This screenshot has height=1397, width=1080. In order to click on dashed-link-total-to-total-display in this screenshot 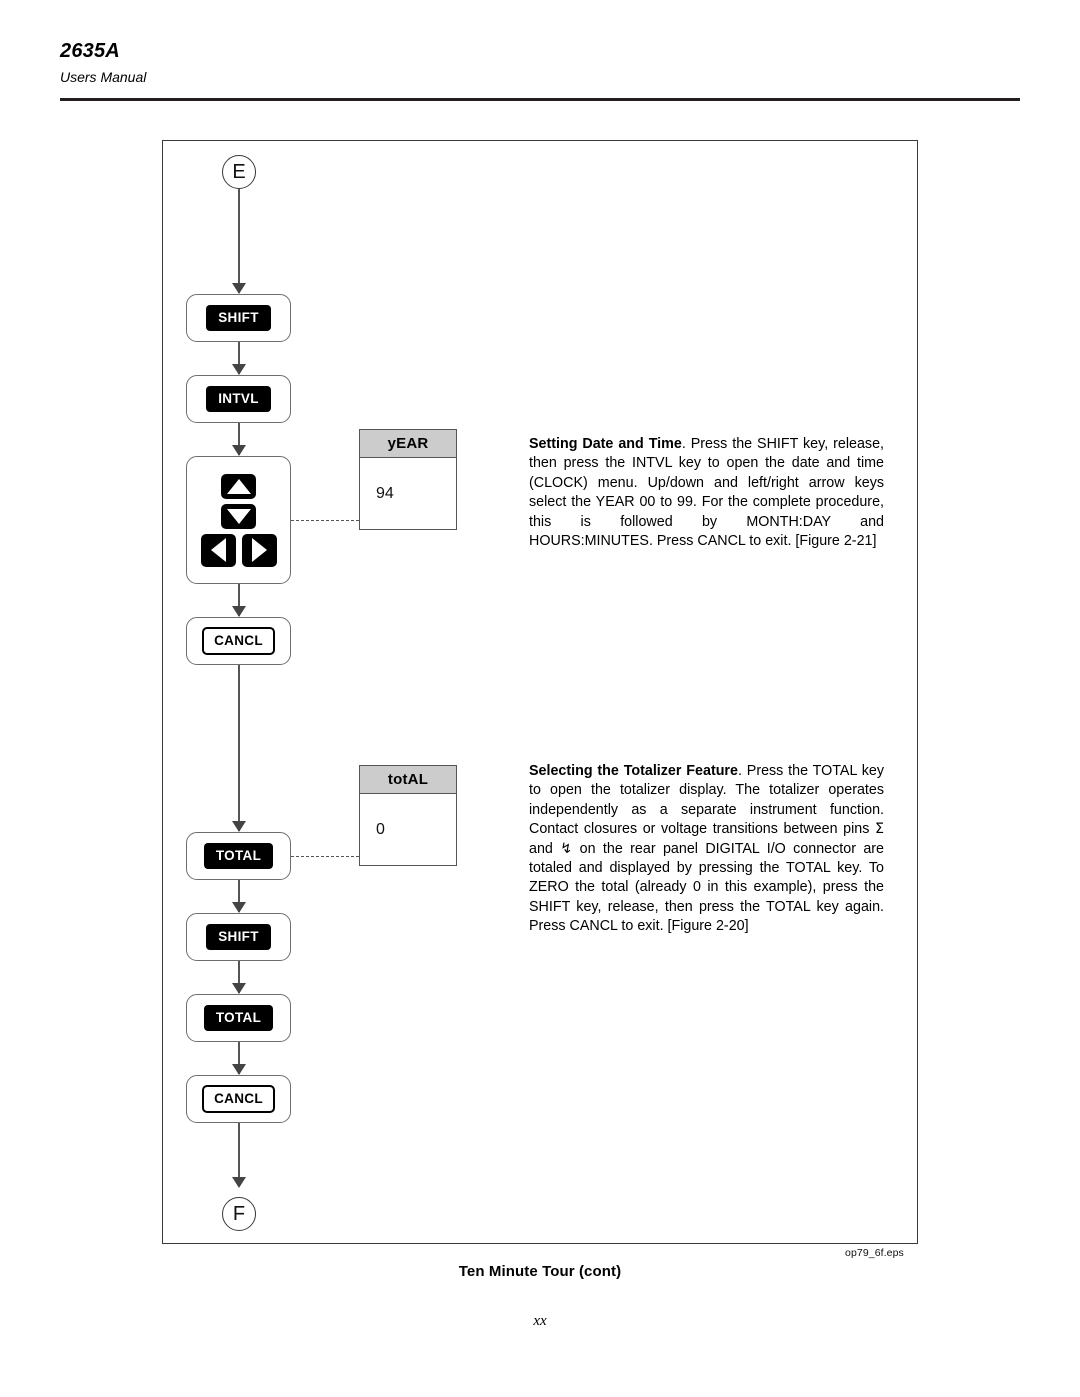, I will do `click(325, 856)`.